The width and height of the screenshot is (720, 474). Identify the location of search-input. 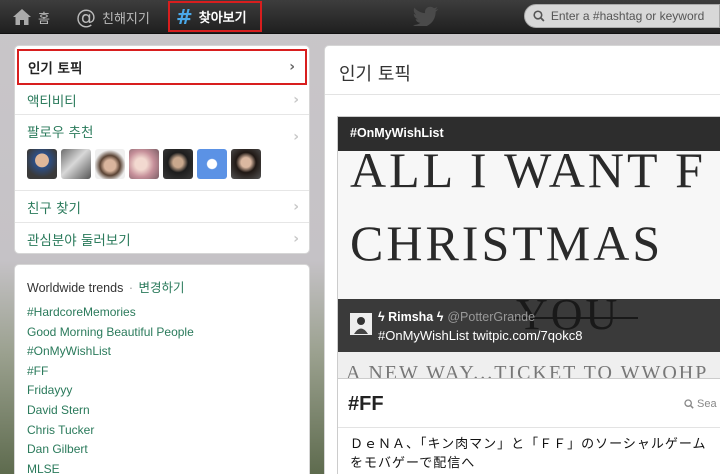
(634, 16).